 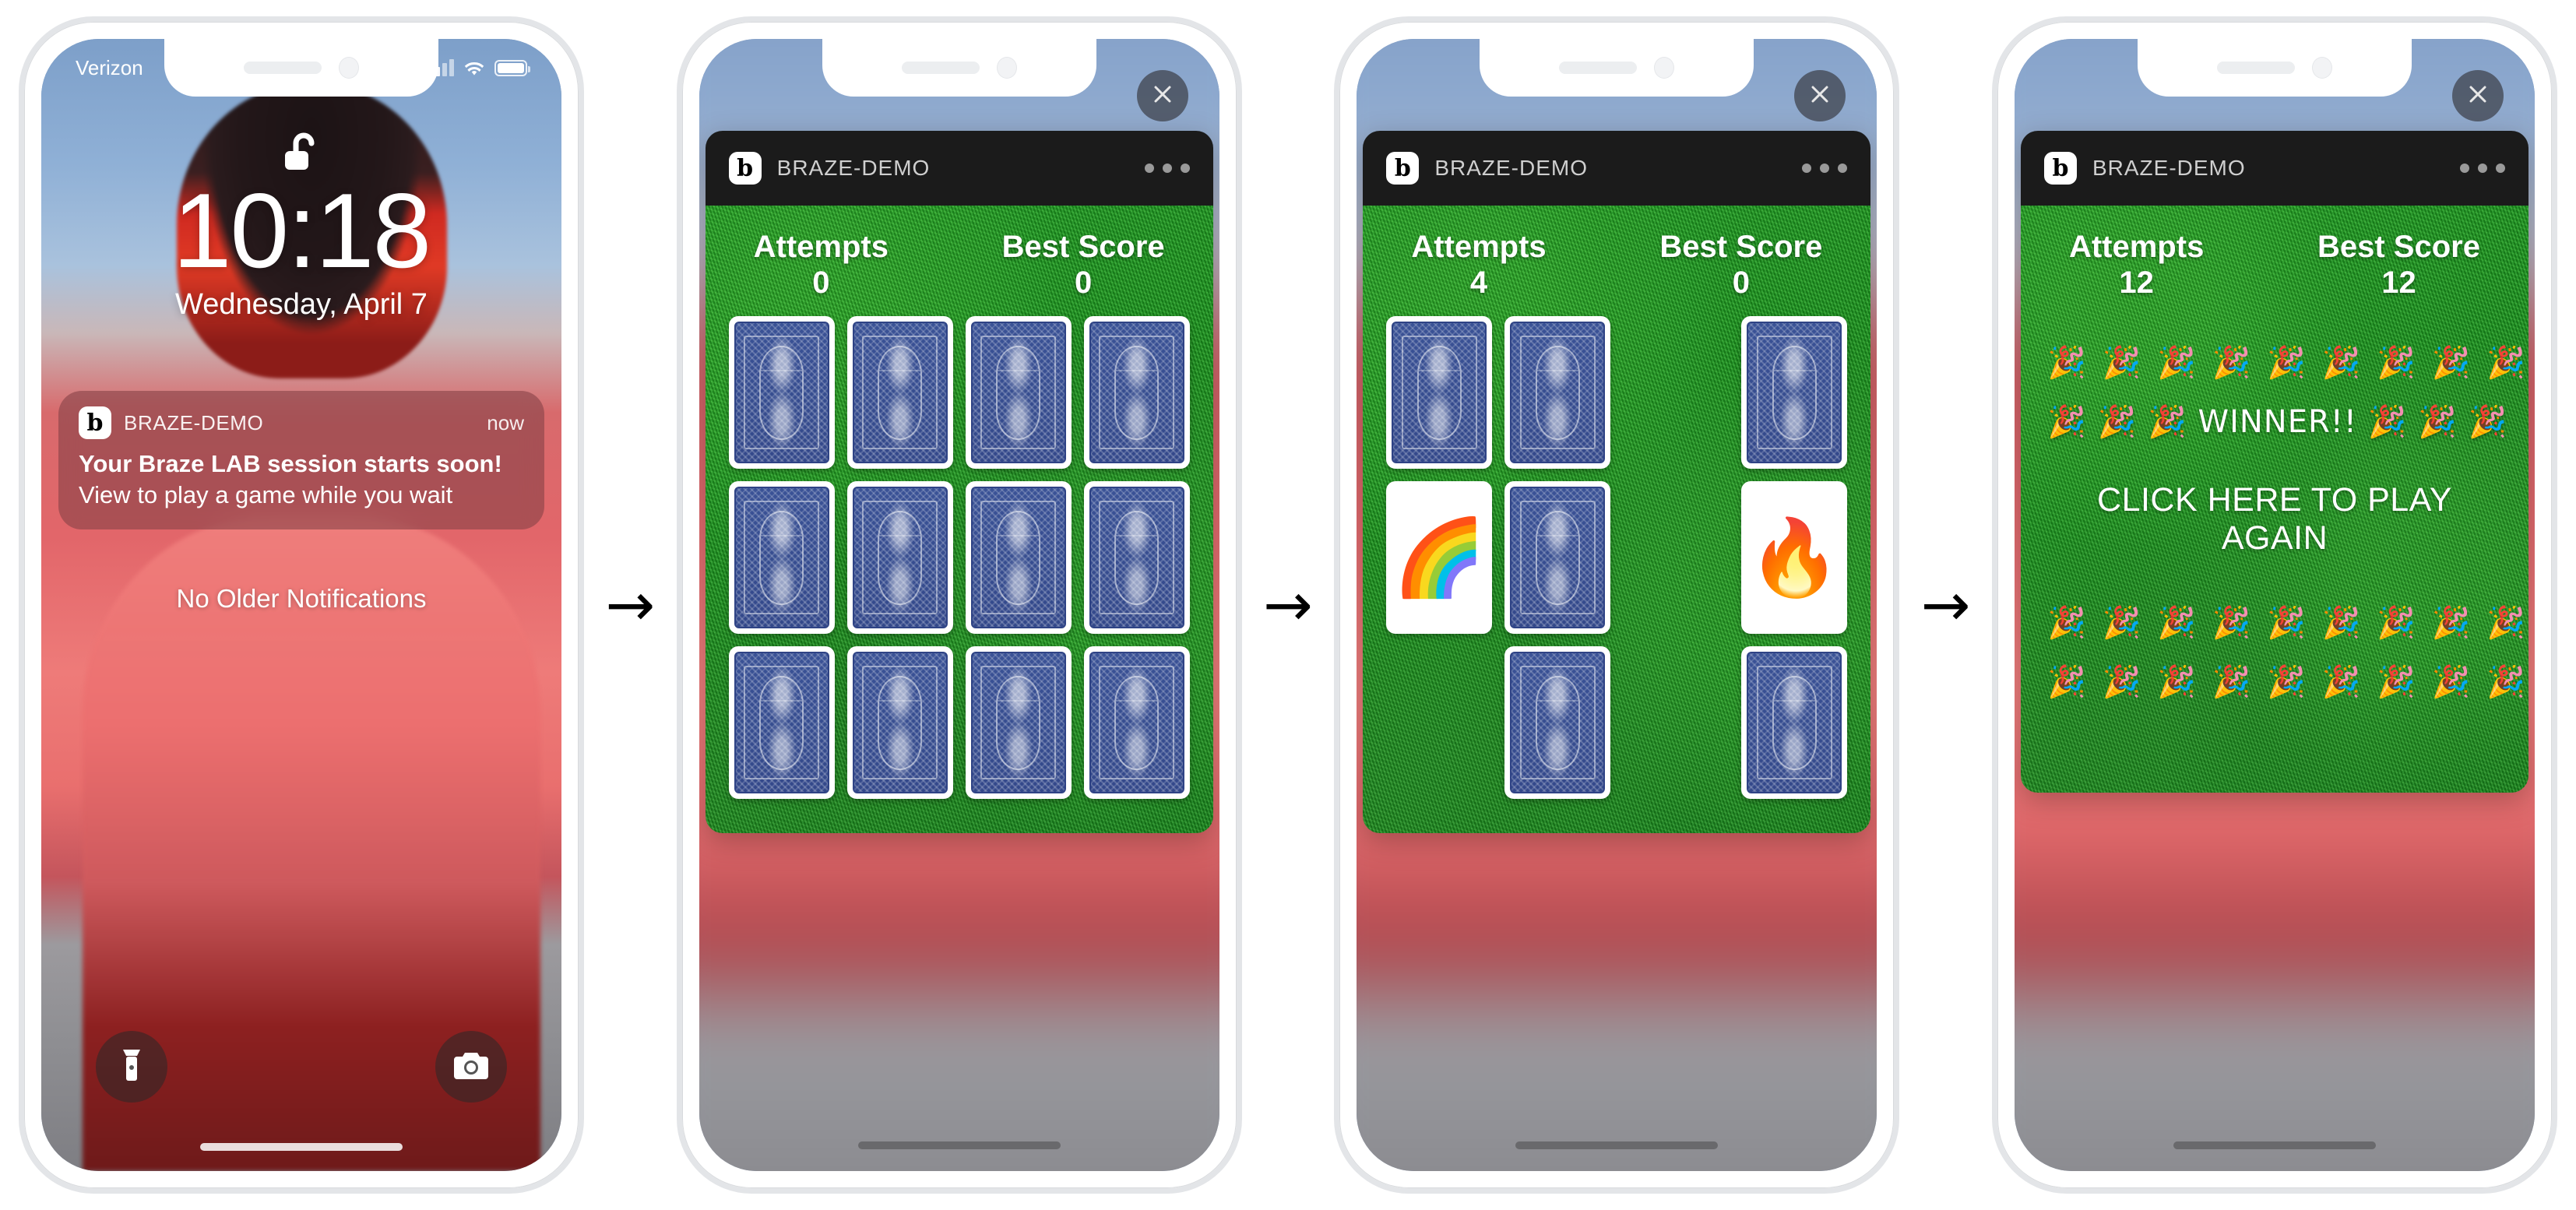 I want to click on card-slot: 🔥, so click(x=1794, y=558).